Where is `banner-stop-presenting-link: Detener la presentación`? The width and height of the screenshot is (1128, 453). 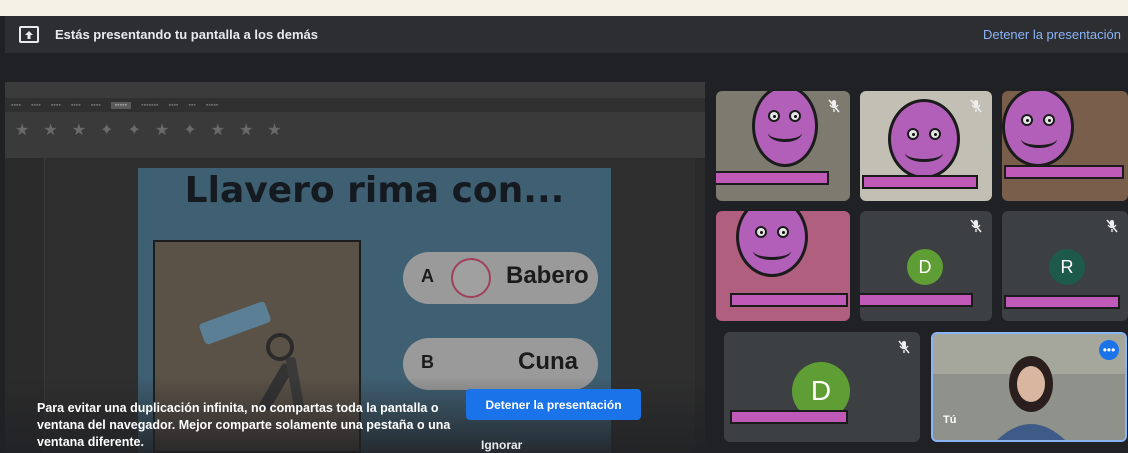 banner-stop-presenting-link: Detener la presentación is located at coordinates (1052, 34).